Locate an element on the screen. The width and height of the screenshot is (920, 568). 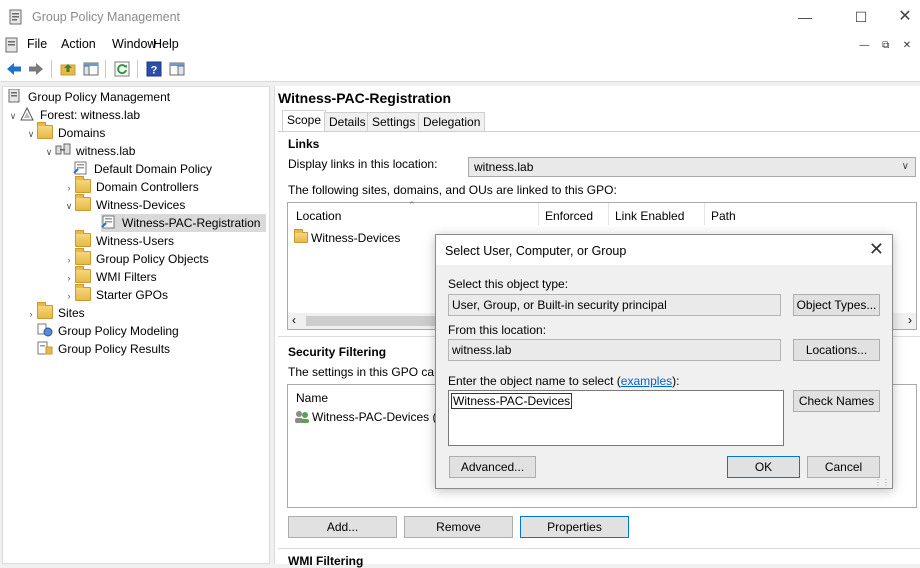
tree-item-domain: ∨ witness.lab is located at coordinates (90, 151).